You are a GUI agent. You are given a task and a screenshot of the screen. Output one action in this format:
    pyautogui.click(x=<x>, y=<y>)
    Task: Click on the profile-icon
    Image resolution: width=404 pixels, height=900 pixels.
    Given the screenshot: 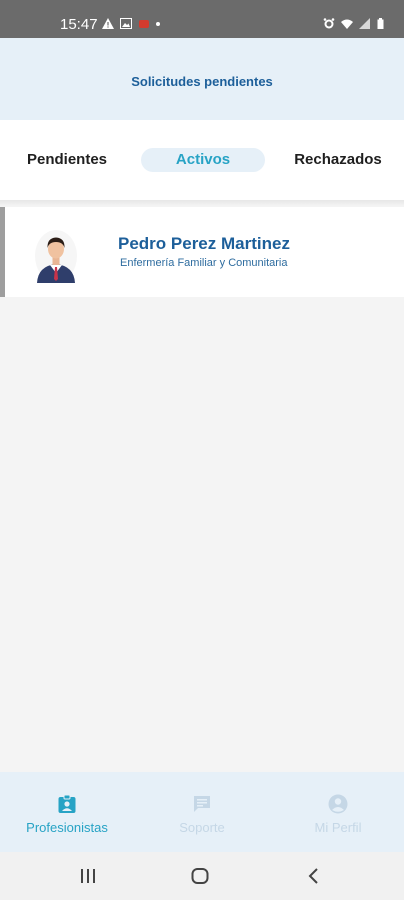 What is the action you would take?
    pyautogui.click(x=338, y=804)
    